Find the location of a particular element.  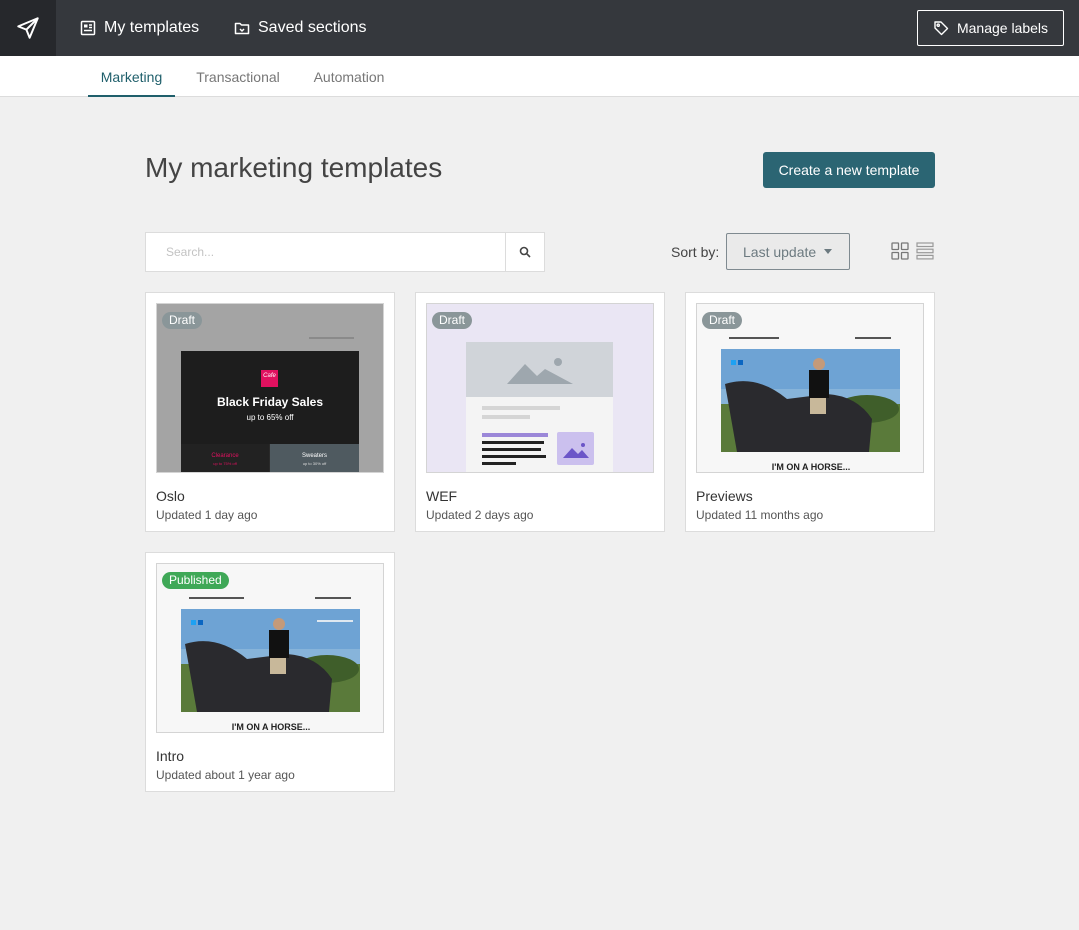

nav-saved-sections: Saved sections is located at coordinates (300, 28).